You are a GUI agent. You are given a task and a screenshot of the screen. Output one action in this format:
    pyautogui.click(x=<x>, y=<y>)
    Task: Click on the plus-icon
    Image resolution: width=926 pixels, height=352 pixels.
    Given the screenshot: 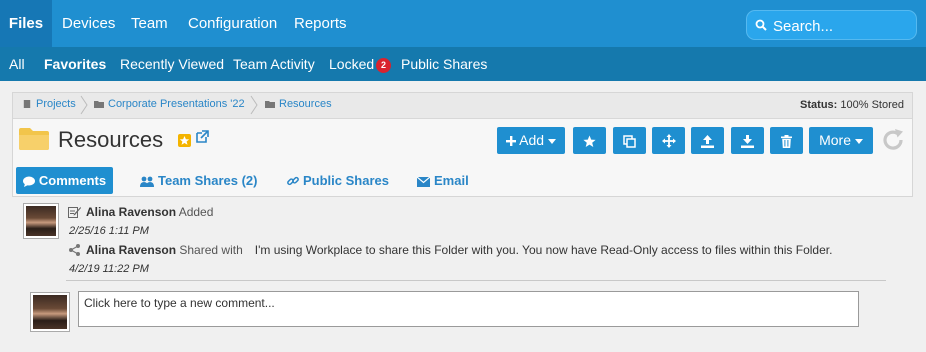 What is the action you would take?
    pyautogui.click(x=511, y=141)
    